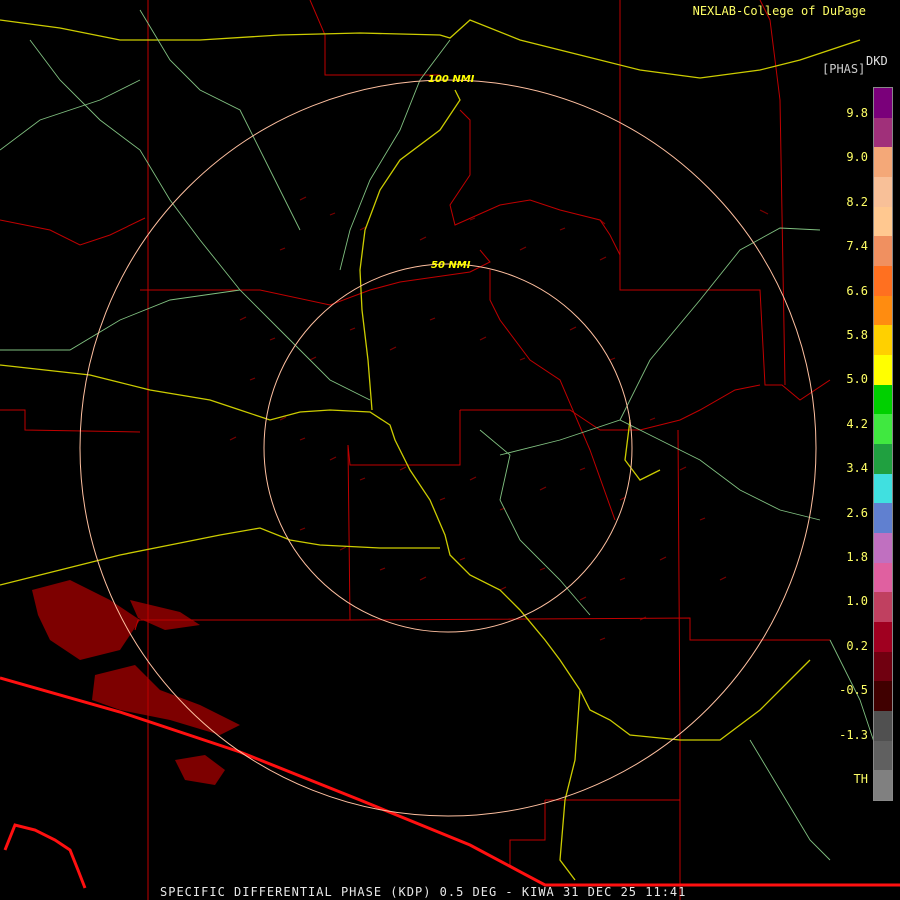  What do you see at coordinates (857, 246) in the screenshot?
I see `color-scale-tick-label: 7.4` at bounding box center [857, 246].